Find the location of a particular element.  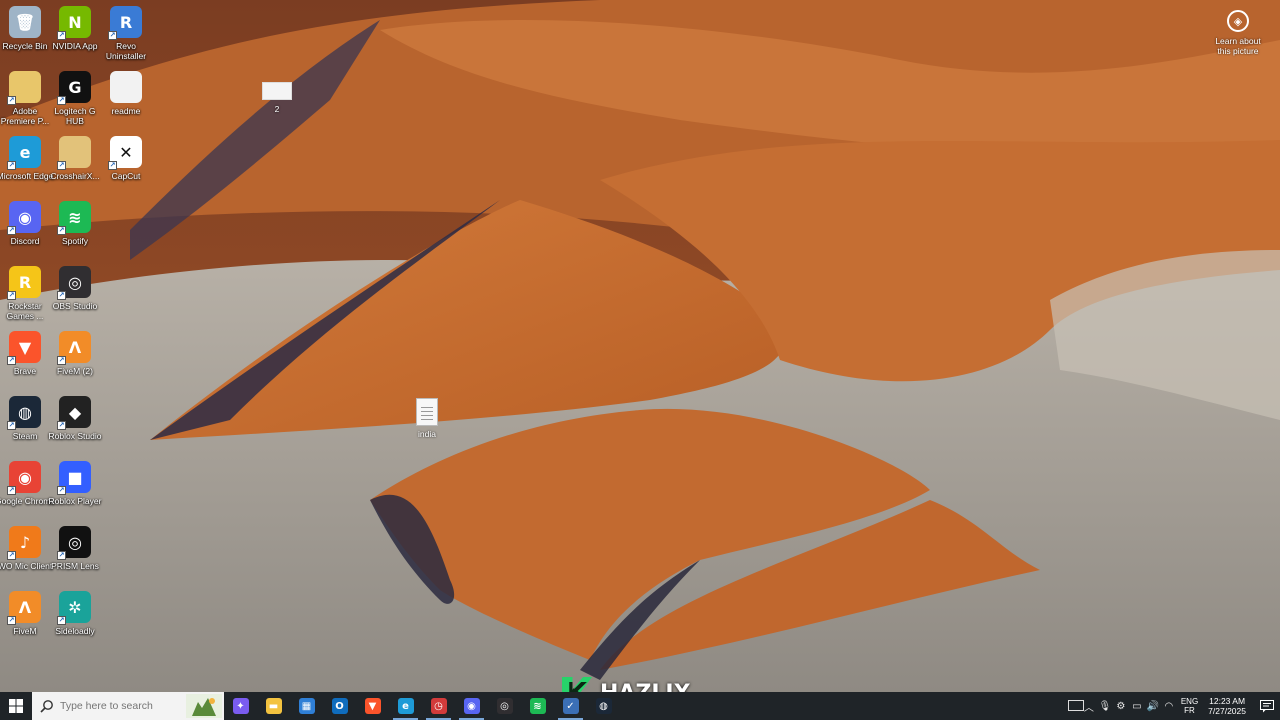

chrome-icon: ◉ ↗ is located at coordinates (24, 478).